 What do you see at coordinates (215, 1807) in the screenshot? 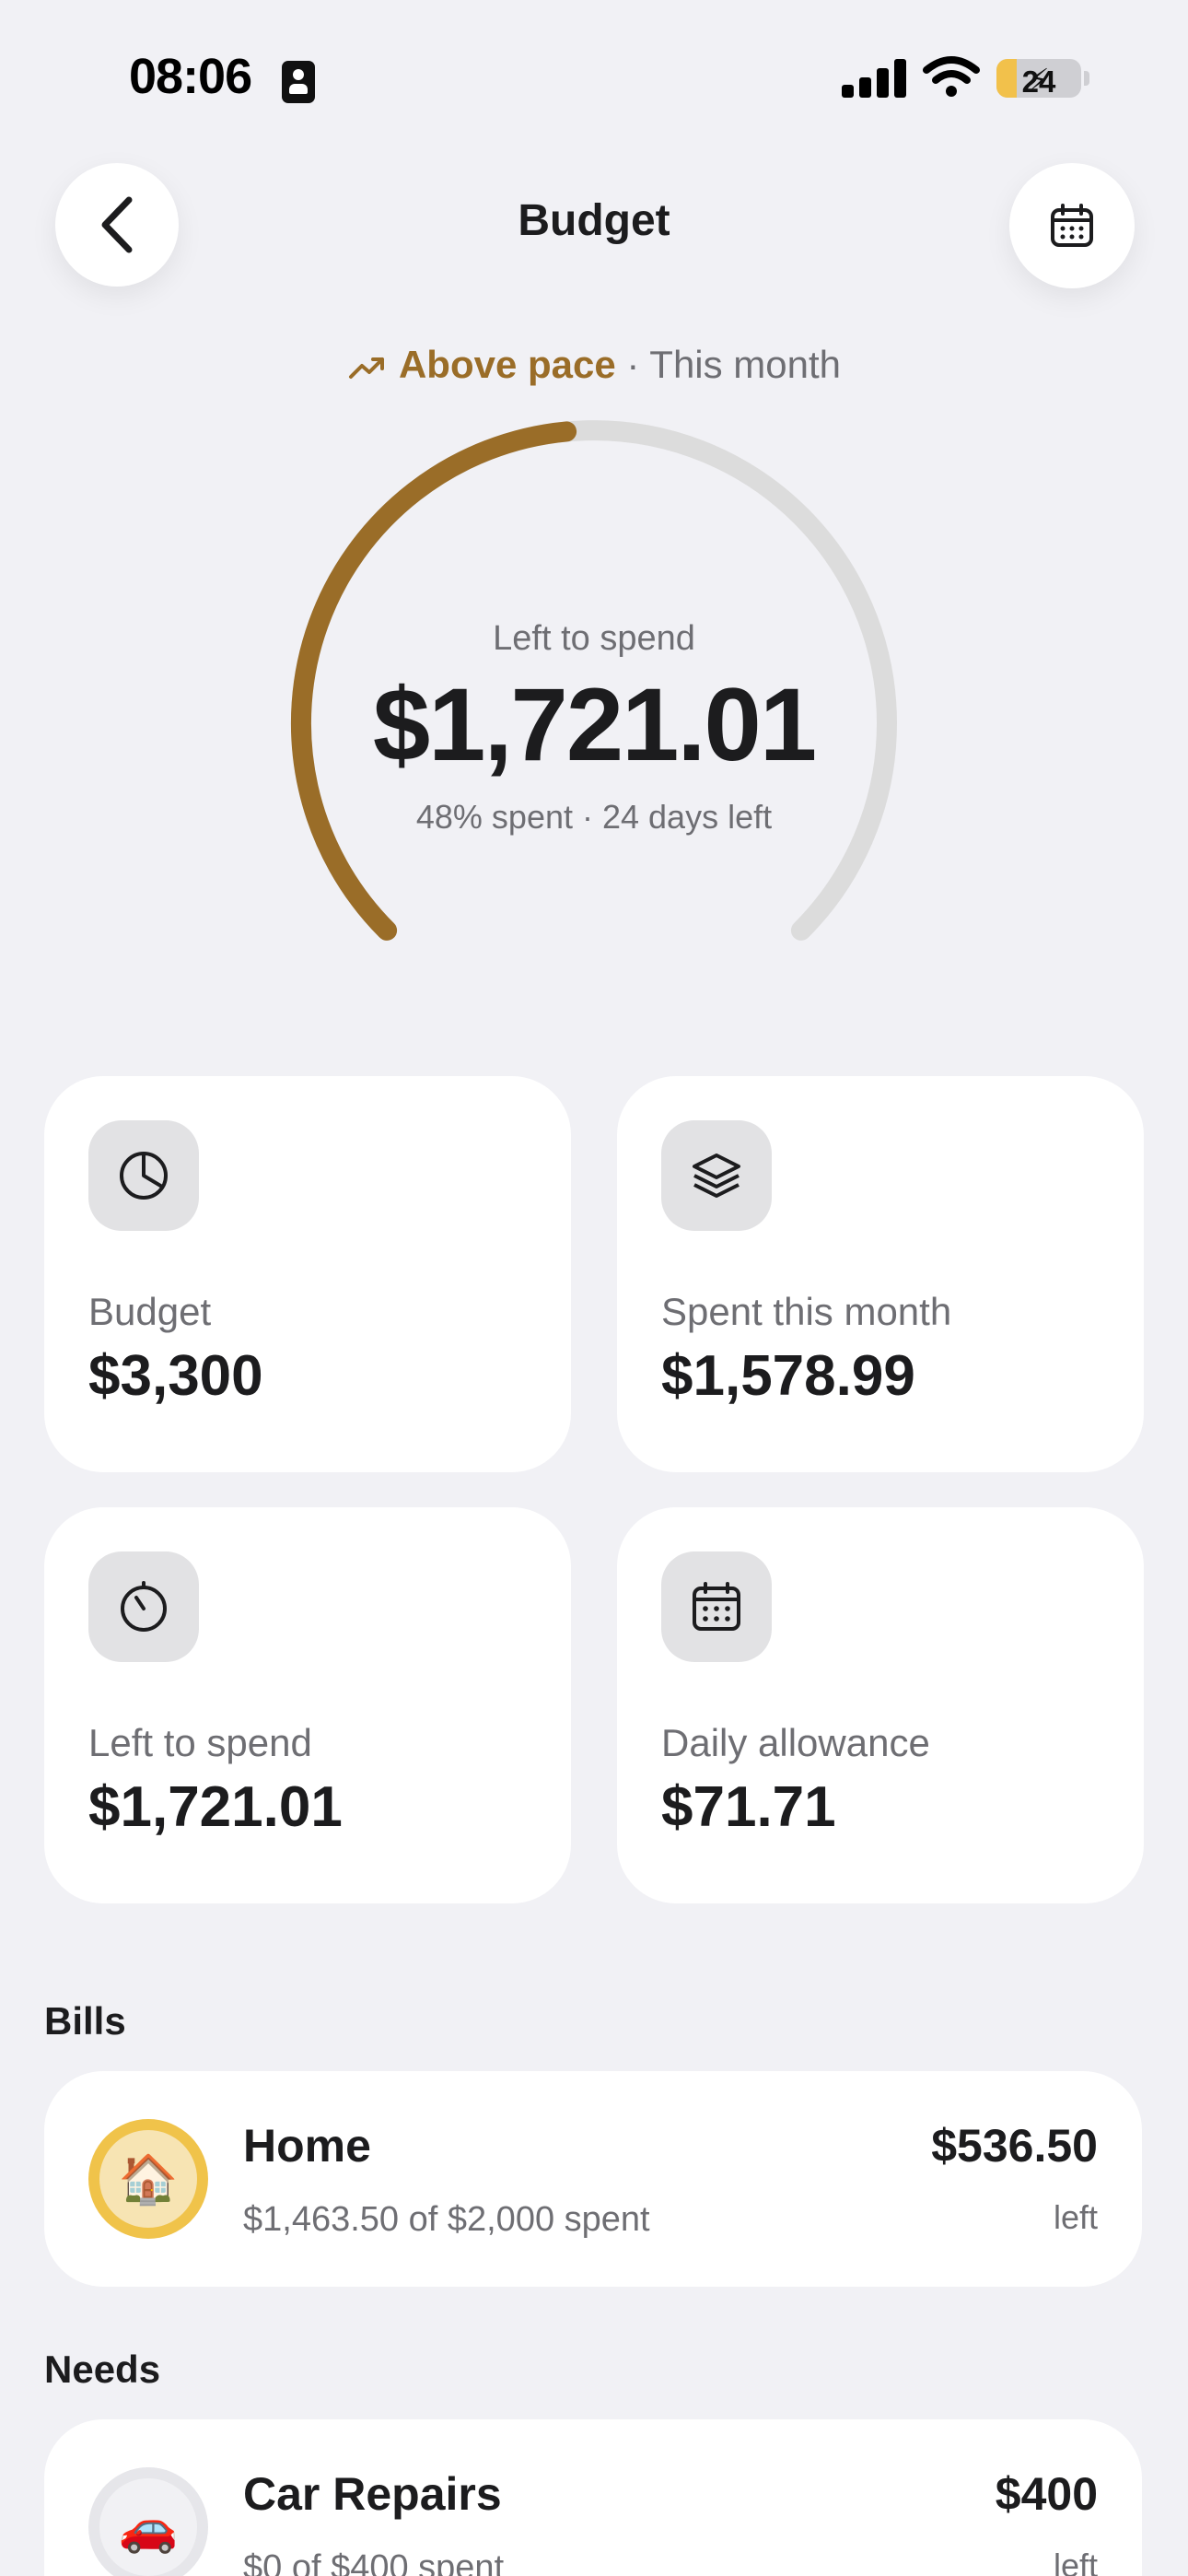
I see `stat-value: $1,721.01` at bounding box center [215, 1807].